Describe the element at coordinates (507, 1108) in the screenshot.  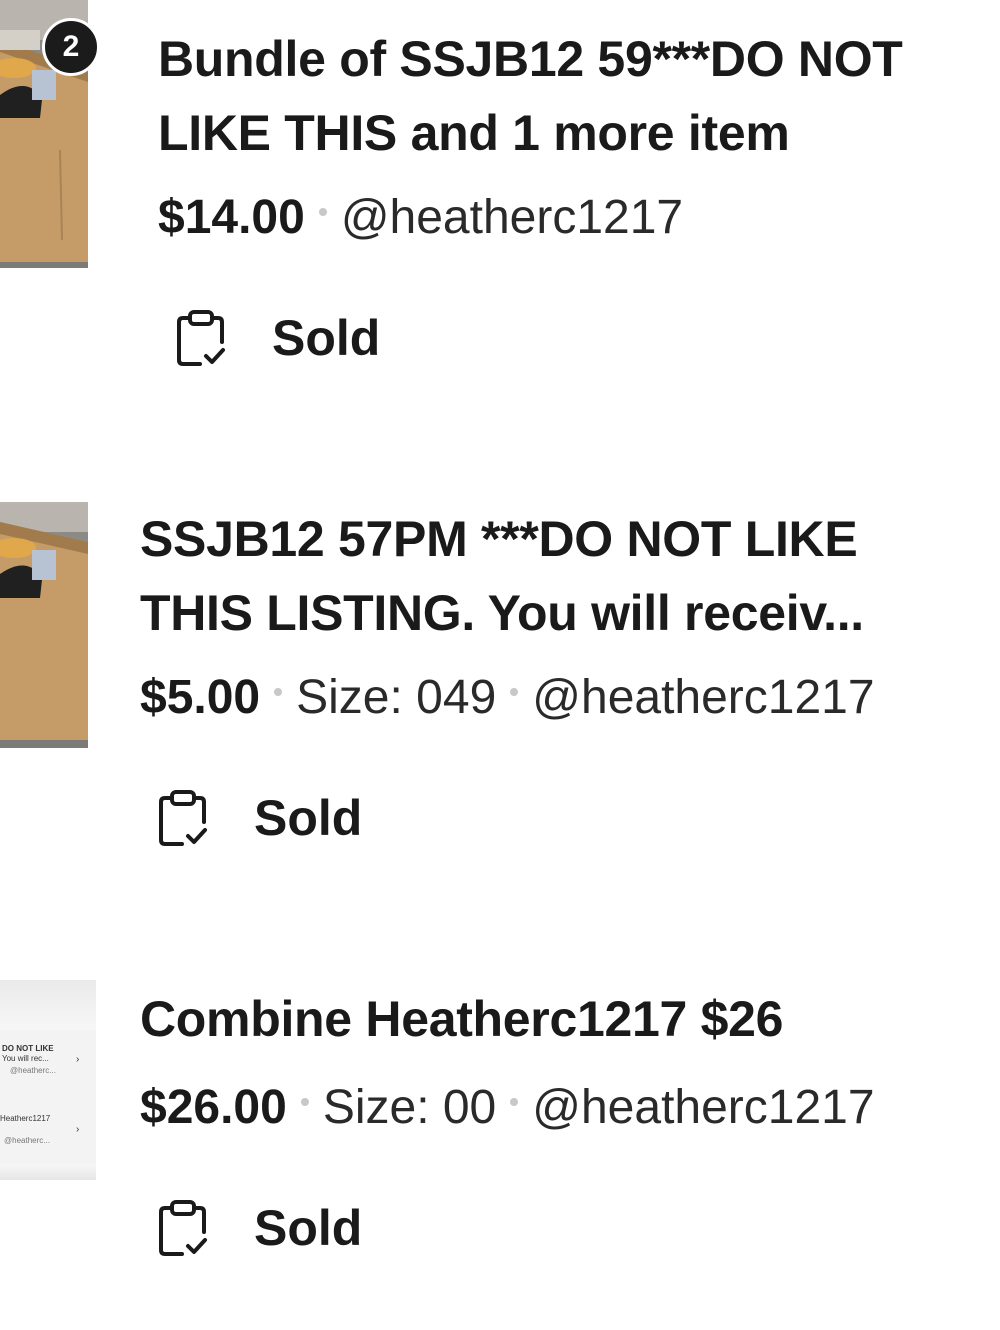
I see `listing-meta: $26.00 Size: 00 @heatherc1217` at that location.